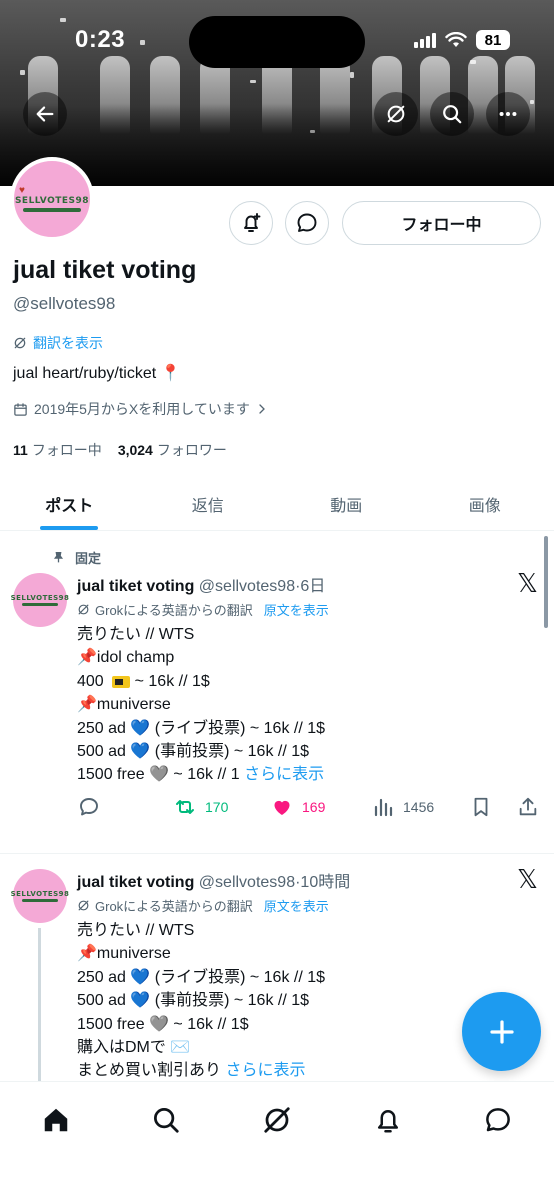 This screenshot has height=1200, width=554. What do you see at coordinates (172, 681) in the screenshot?
I see `post-line: ~ 16k // 1$` at bounding box center [172, 681].